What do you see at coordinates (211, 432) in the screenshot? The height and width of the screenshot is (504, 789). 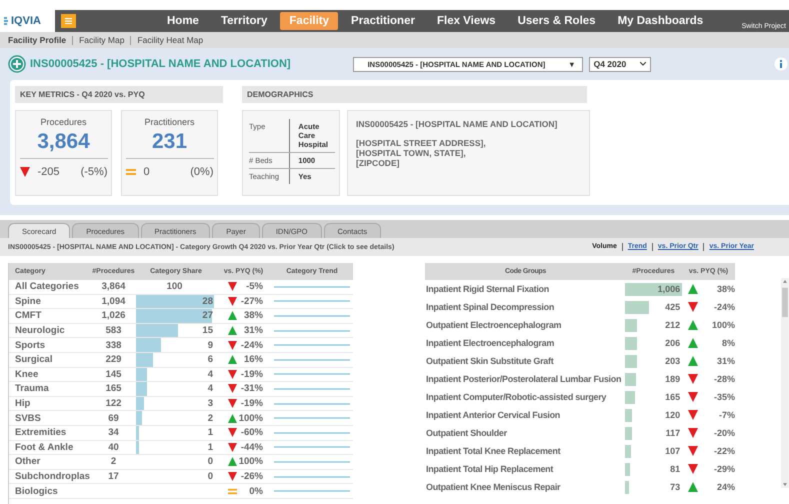 I see `table-cell-text: 1` at bounding box center [211, 432].